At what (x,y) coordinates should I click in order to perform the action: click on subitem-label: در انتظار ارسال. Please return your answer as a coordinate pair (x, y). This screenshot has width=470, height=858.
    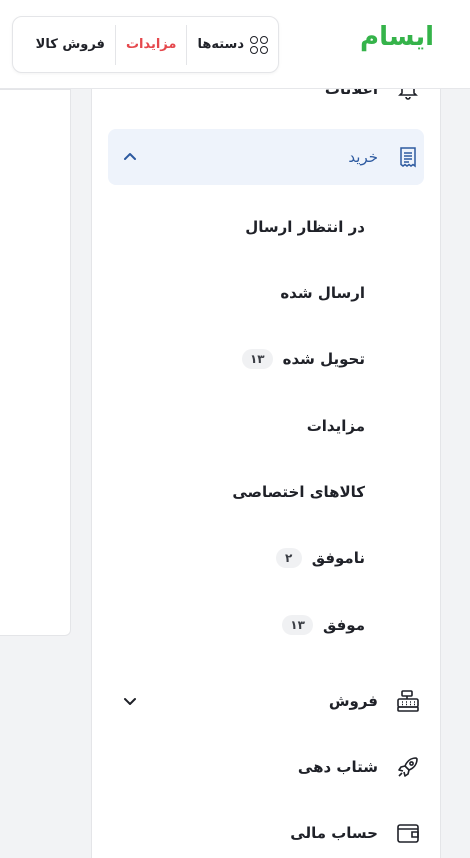
    Looking at the image, I should click on (305, 227).